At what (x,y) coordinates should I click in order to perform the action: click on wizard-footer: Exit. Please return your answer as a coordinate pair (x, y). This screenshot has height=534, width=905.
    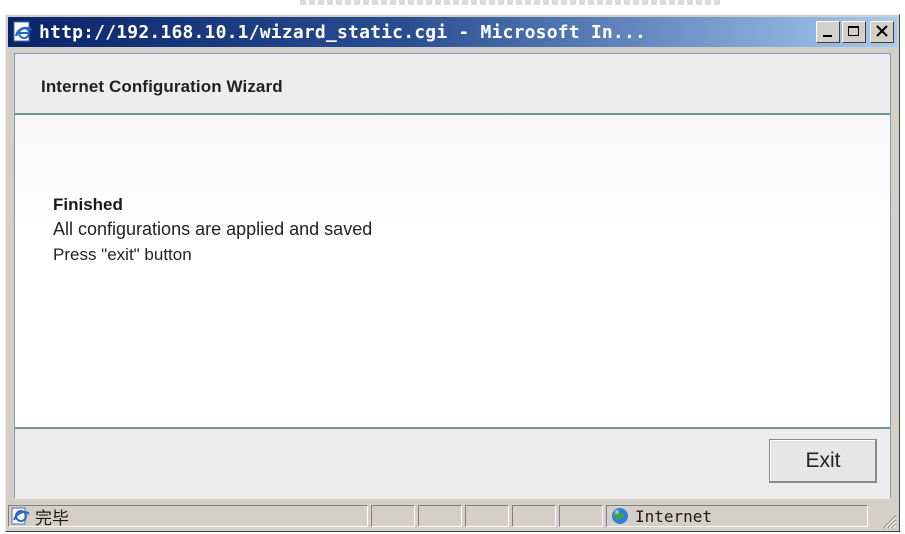
    Looking at the image, I should click on (452, 463).